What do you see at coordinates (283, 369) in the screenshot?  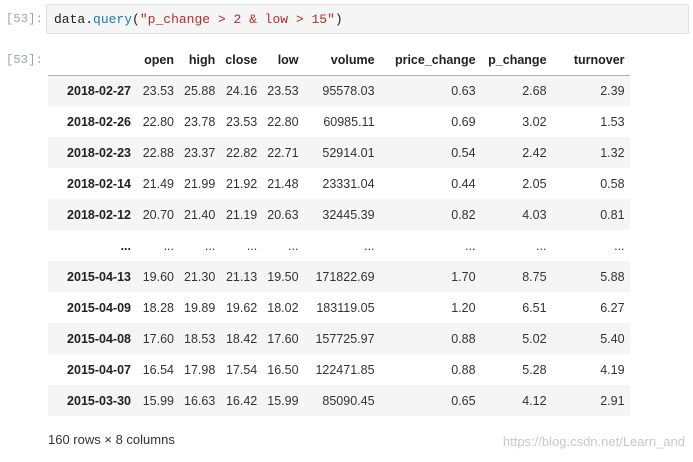 I see `table-cell: 16.50` at bounding box center [283, 369].